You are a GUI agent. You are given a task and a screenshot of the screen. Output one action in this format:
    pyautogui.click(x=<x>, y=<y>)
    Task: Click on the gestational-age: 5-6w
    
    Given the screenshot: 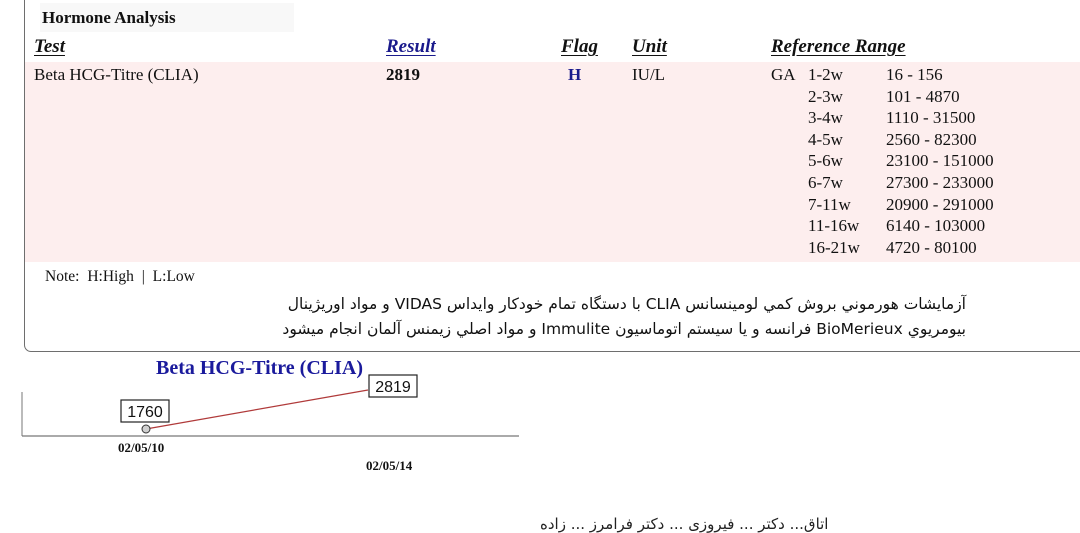 What is the action you would take?
    pyautogui.click(x=825, y=161)
    